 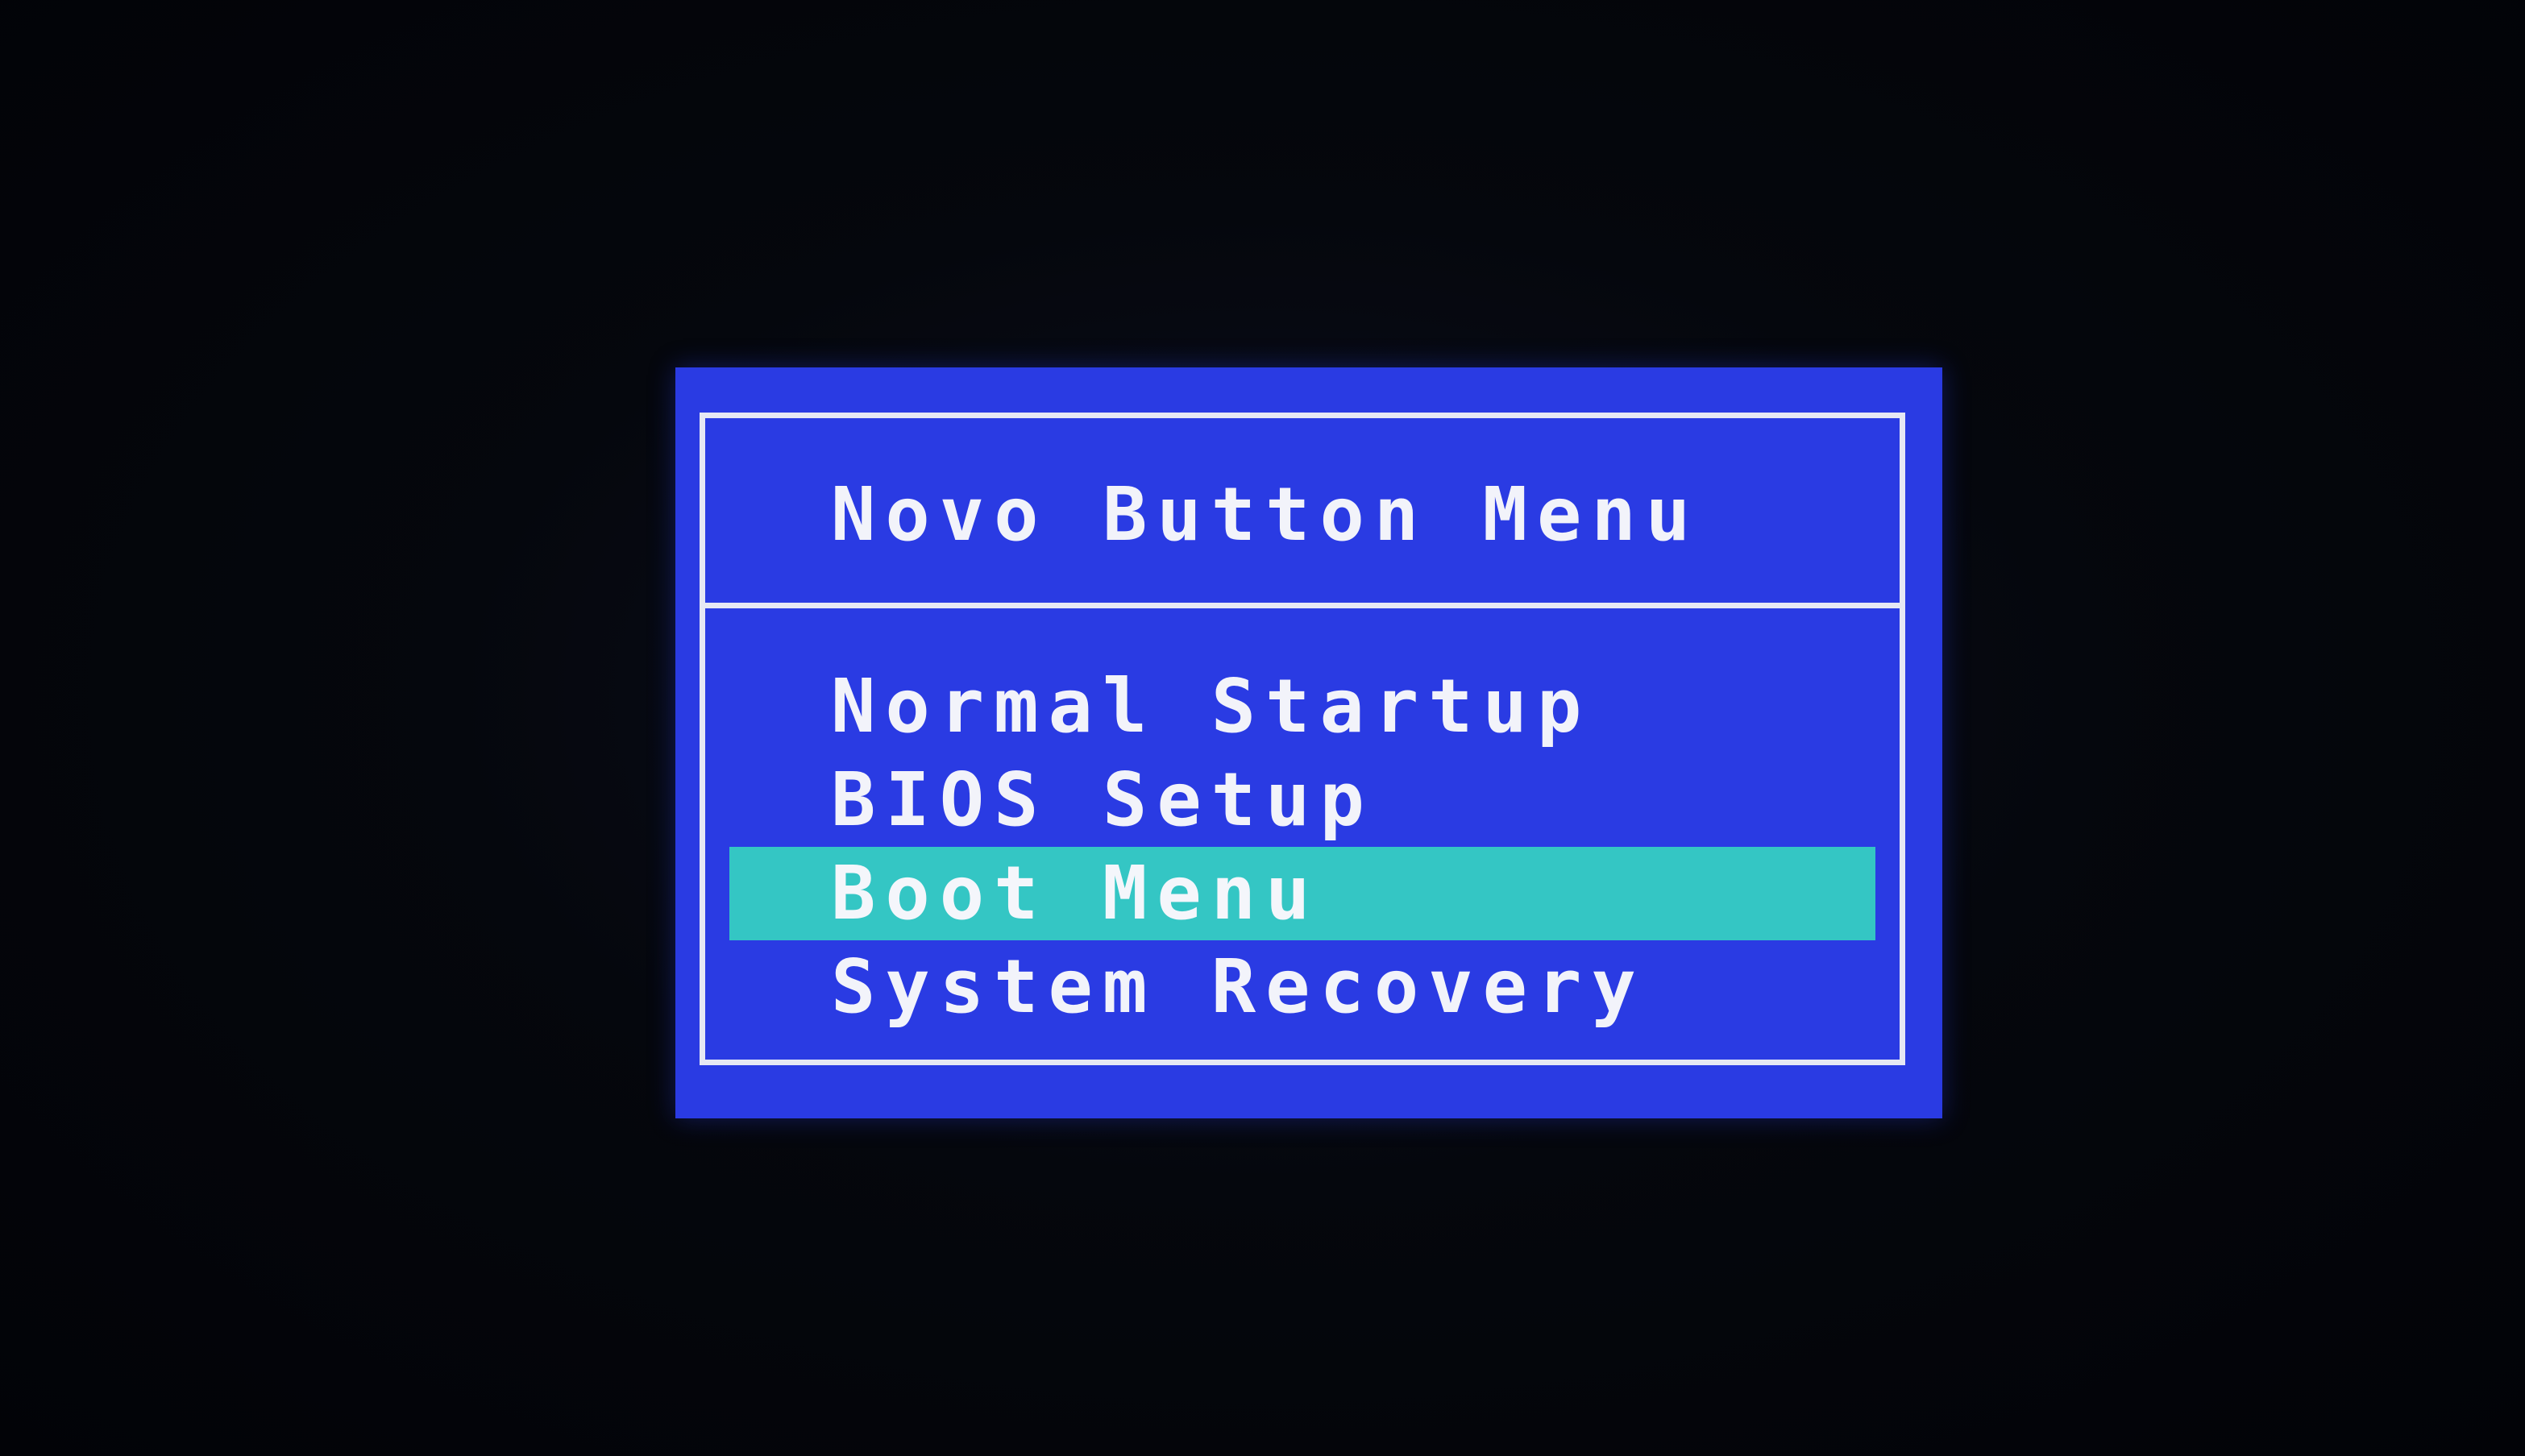 What do you see at coordinates (1266, 514) in the screenshot?
I see `dialog-title: Novo Button Menu` at bounding box center [1266, 514].